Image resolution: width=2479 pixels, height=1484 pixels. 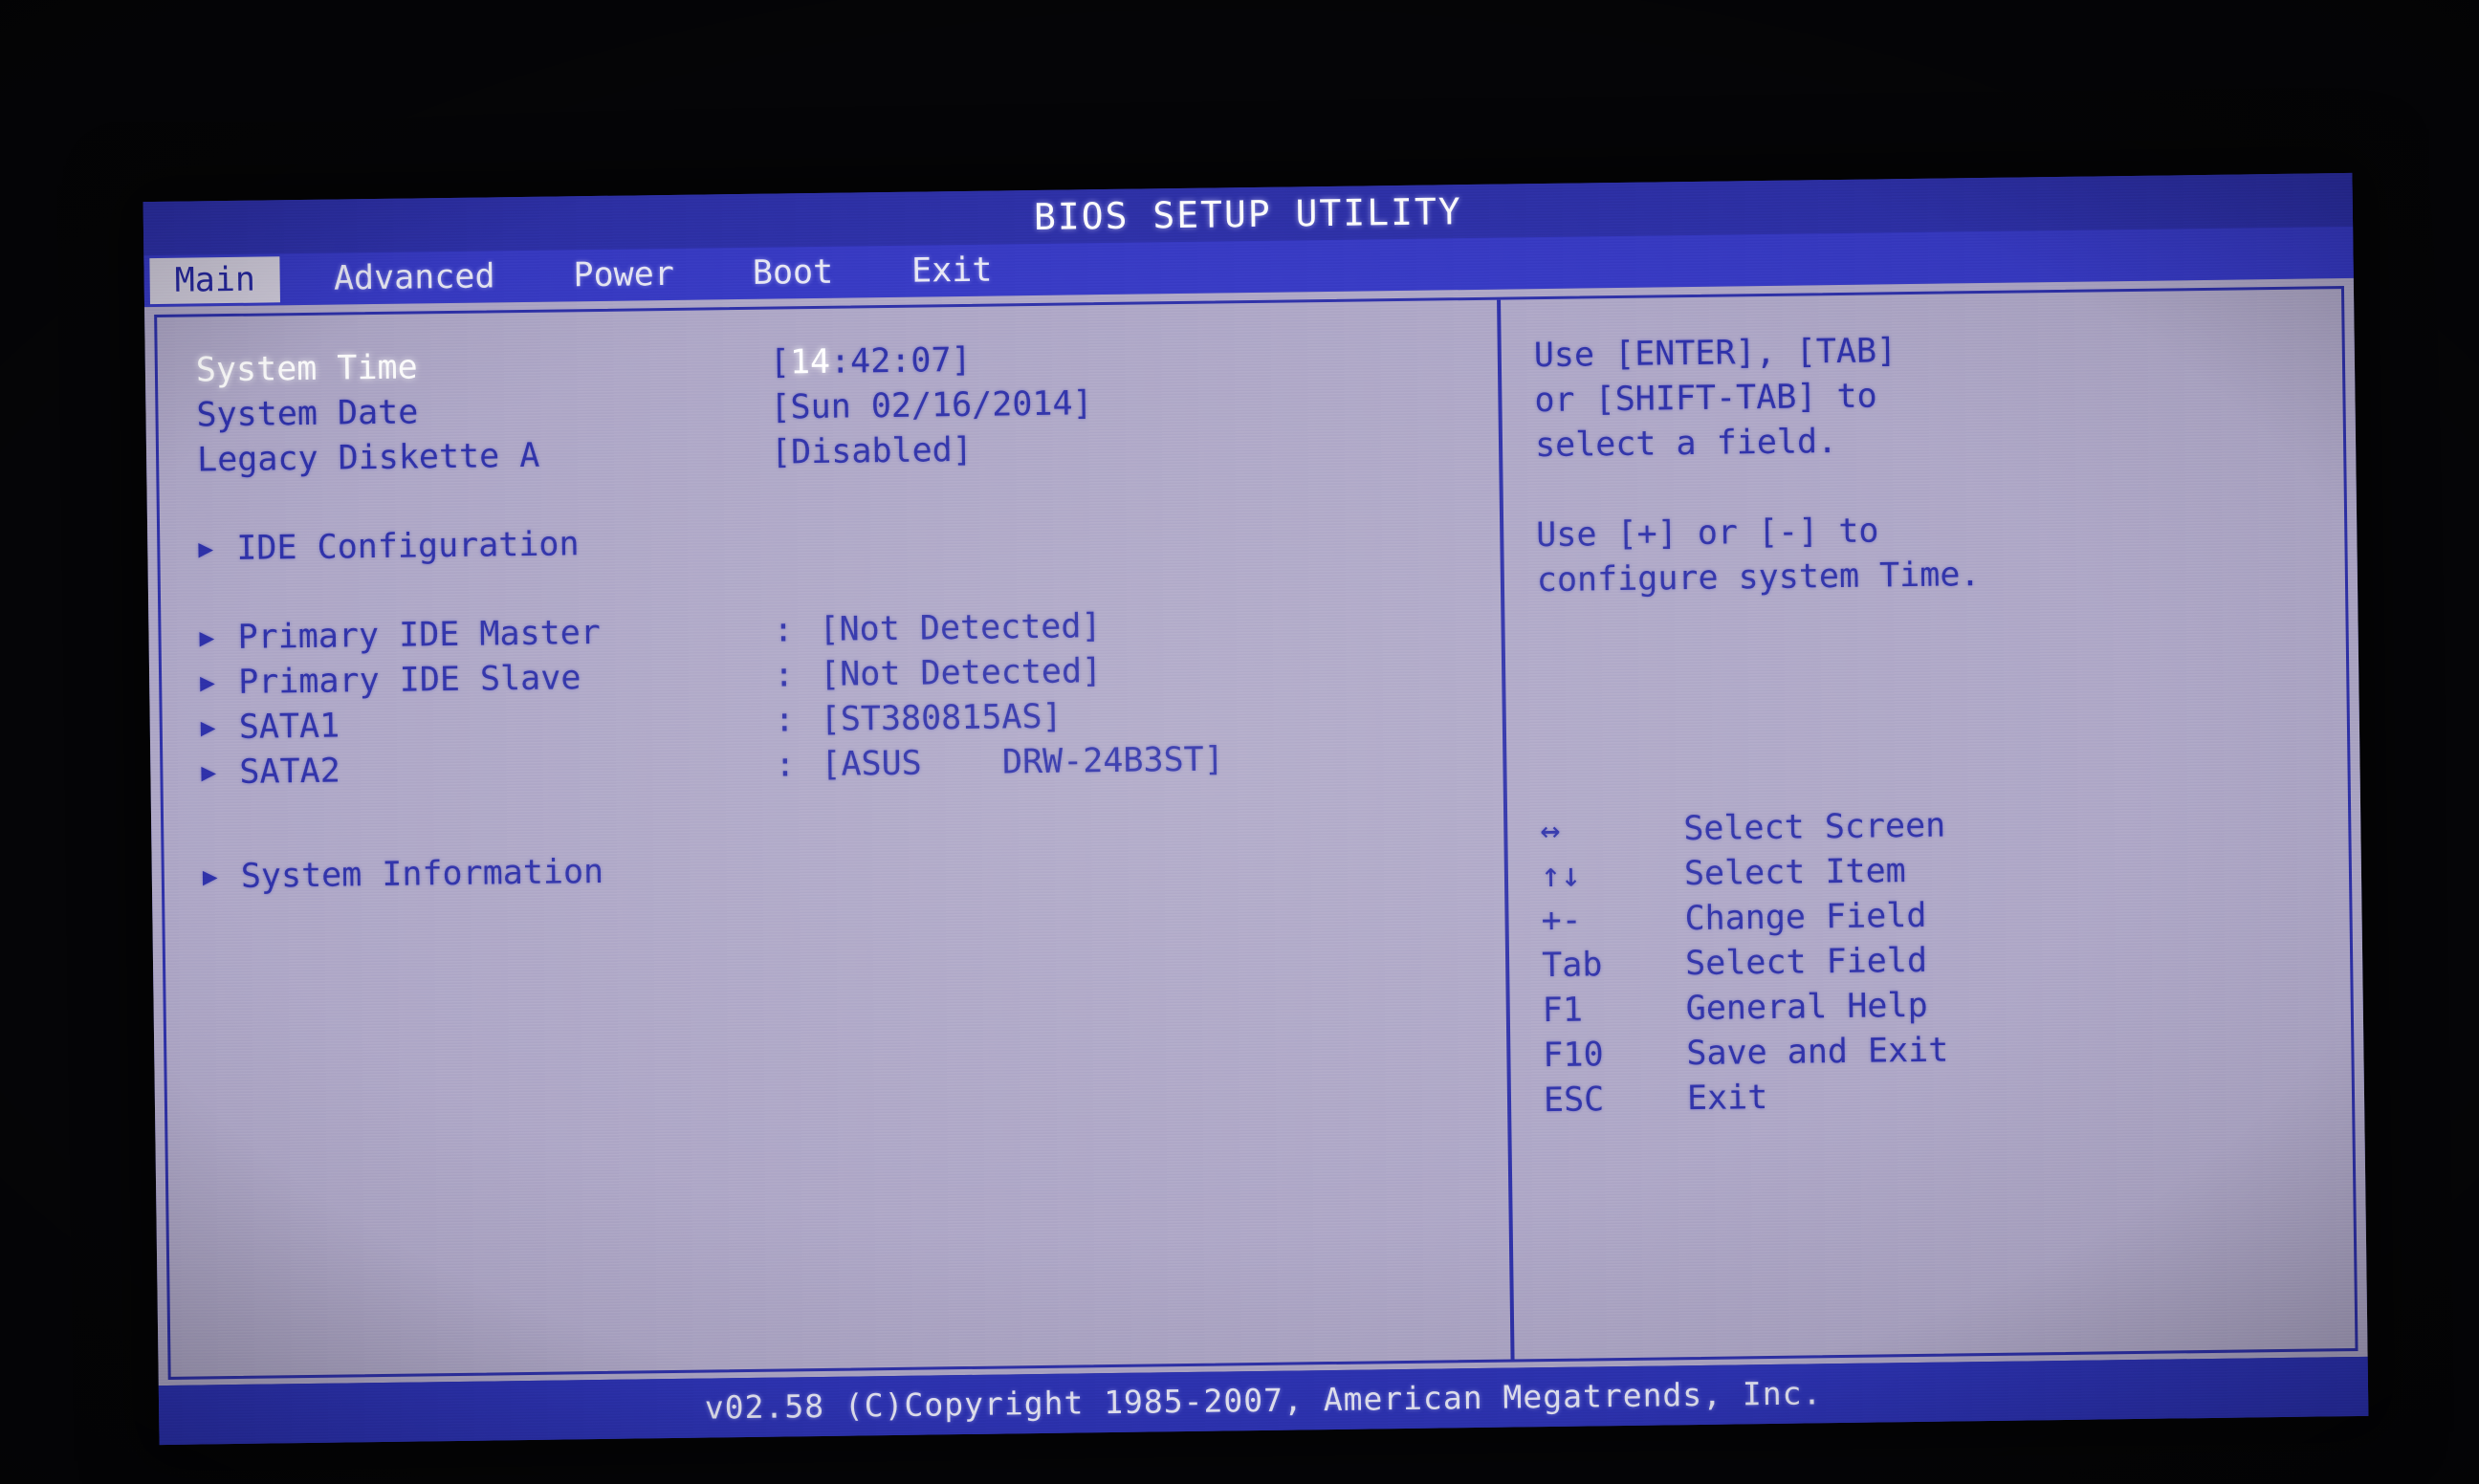 What do you see at coordinates (1561, 876) in the screenshot?
I see `up-down-arrow-icon: ↑↓` at bounding box center [1561, 876].